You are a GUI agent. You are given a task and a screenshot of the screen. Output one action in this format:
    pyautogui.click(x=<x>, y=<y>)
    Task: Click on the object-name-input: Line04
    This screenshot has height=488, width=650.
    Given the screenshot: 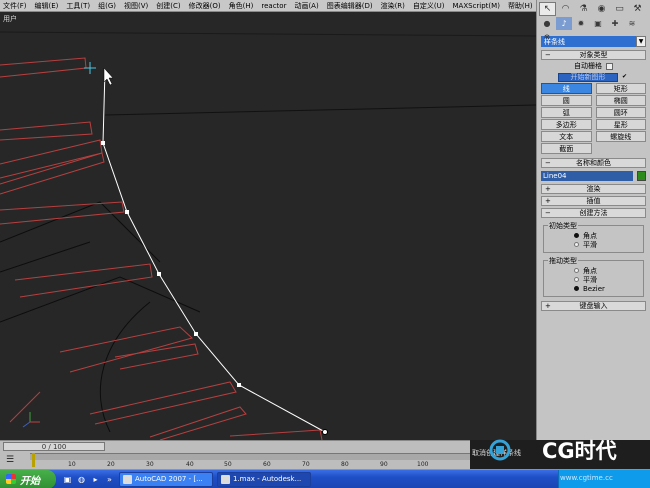 What is the action you would take?
    pyautogui.click(x=587, y=176)
    